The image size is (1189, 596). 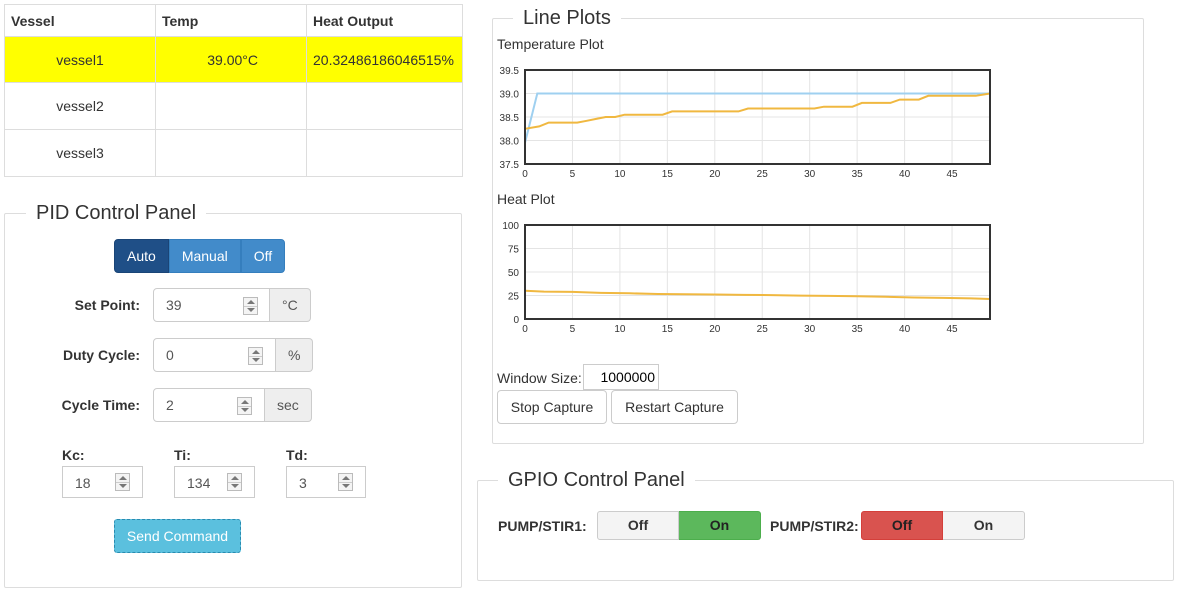 What do you see at coordinates (290, 305) in the screenshot?
I see `set-point-unit: °C` at bounding box center [290, 305].